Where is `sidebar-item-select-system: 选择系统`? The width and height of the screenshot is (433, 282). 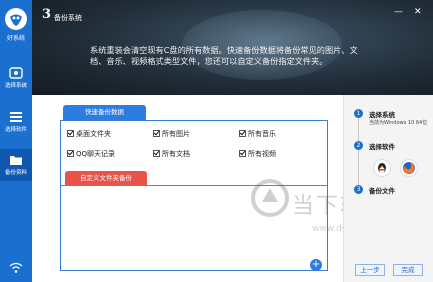
sidebar-item-select-system: 选择系统 is located at coordinates (16, 78).